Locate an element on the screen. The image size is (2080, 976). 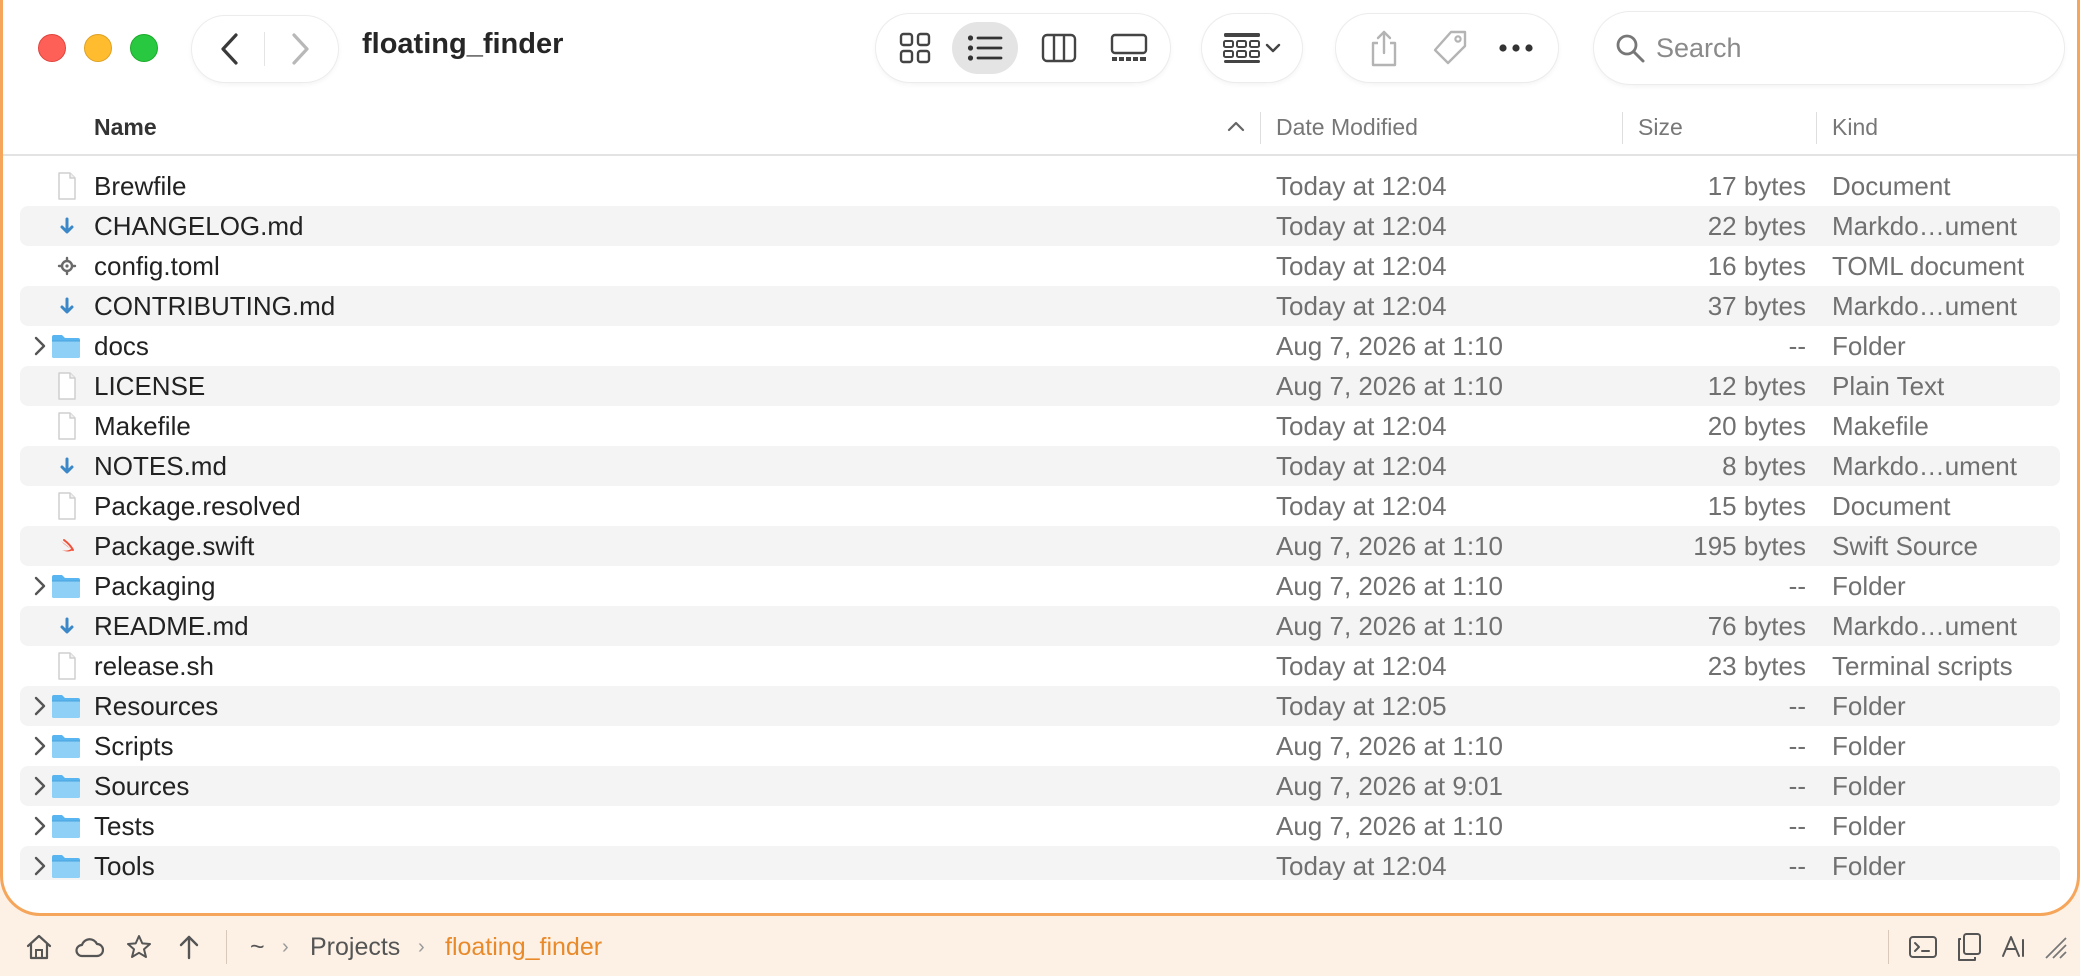
columns-icon is located at coordinates (1059, 48).